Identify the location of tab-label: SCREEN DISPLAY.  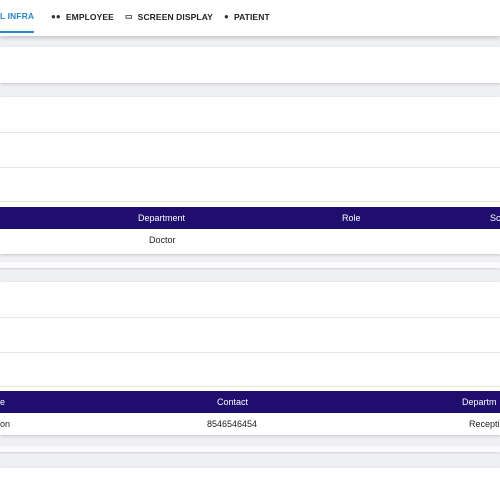
(175, 16).